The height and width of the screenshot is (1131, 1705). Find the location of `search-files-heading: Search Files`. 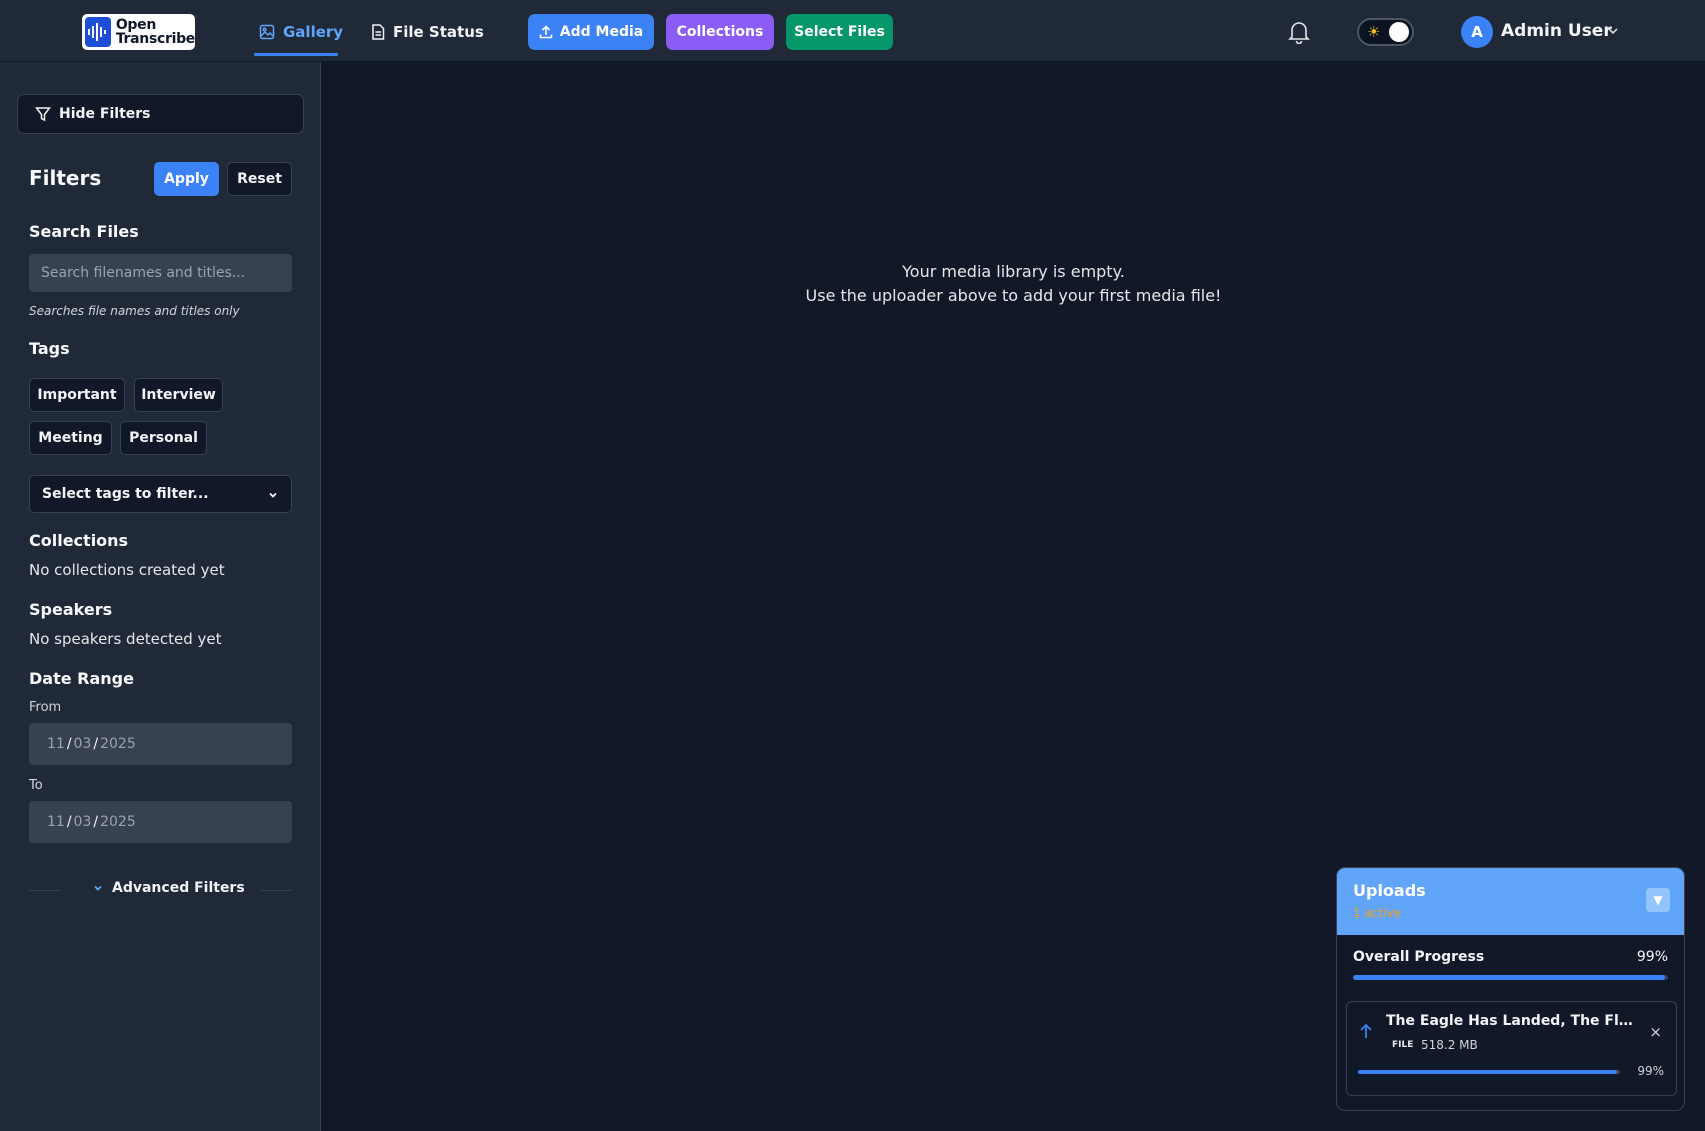

search-files-heading: Search Files is located at coordinates (84, 231).